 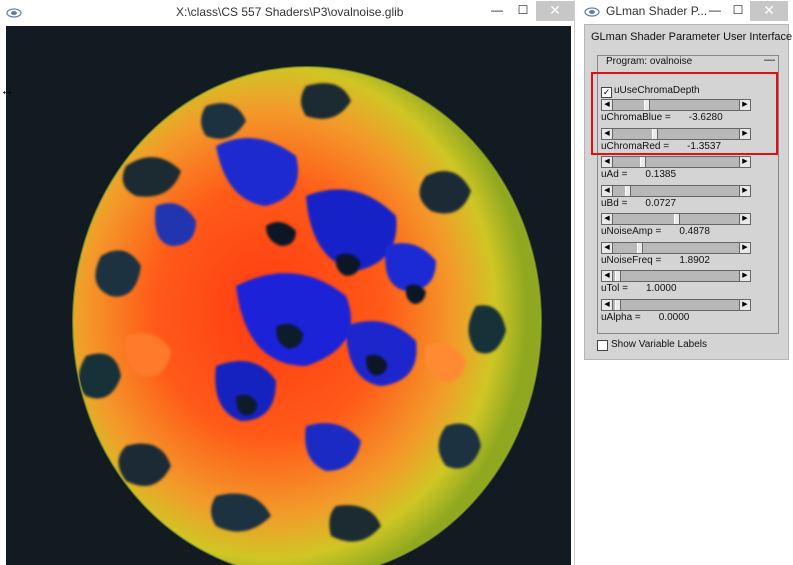 I want to click on panel-maximize-button: ☐, so click(x=738, y=11).